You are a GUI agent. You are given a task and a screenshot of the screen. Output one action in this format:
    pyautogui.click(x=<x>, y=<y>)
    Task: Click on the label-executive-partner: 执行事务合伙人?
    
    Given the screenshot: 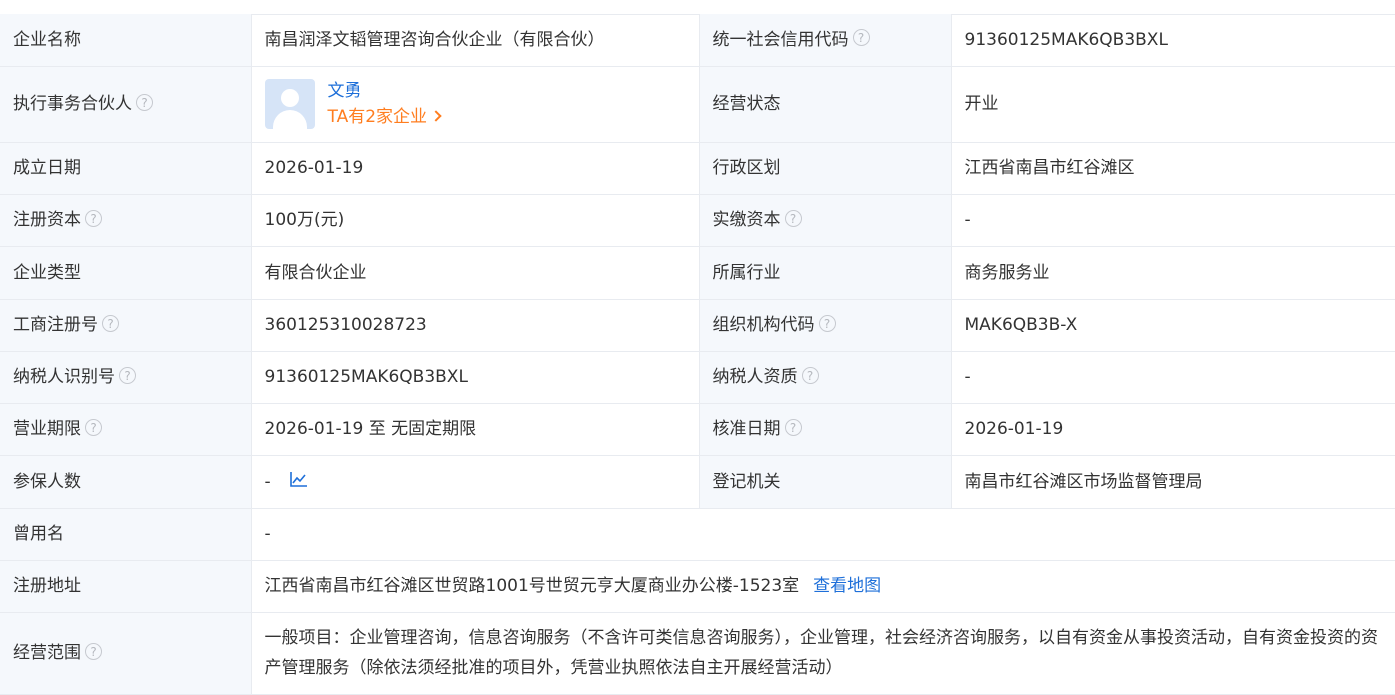 What is the action you would take?
    pyautogui.click(x=126, y=104)
    